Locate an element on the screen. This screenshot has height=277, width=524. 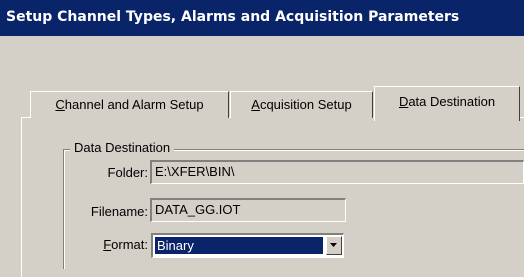
format-label-text: ormat: is located at coordinates (129, 244).